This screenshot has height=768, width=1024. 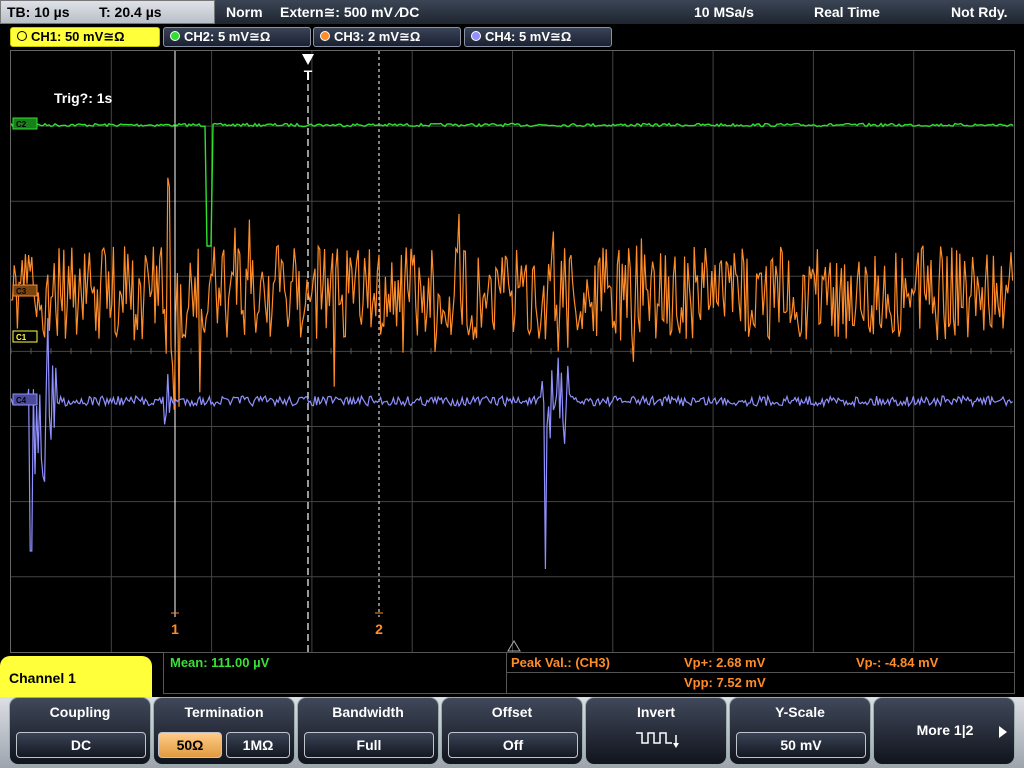 I want to click on trigger-status-label: Trig?: 1s, so click(x=83, y=98).